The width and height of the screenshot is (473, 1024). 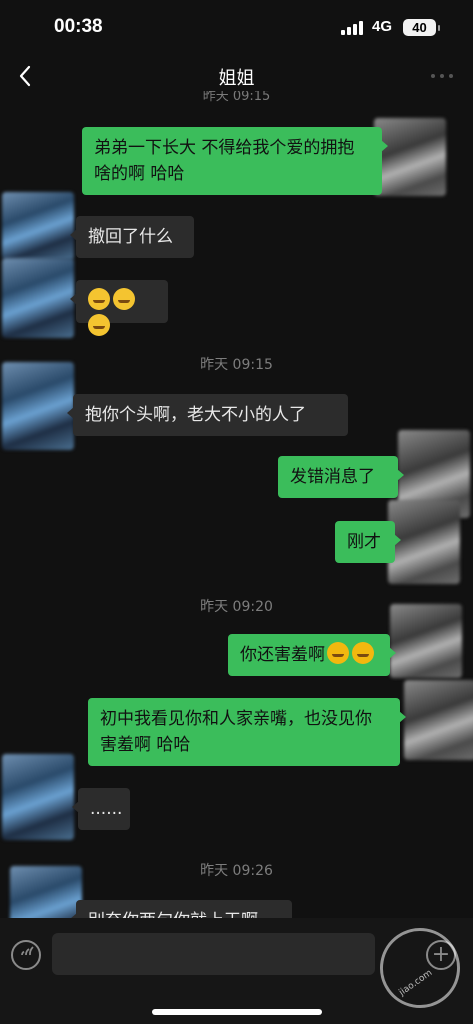 What do you see at coordinates (247, 732) in the screenshot?
I see `message-bubble: 初中我看见你和人家亲嘴，也没见你害羞啊 哈哈` at bounding box center [247, 732].